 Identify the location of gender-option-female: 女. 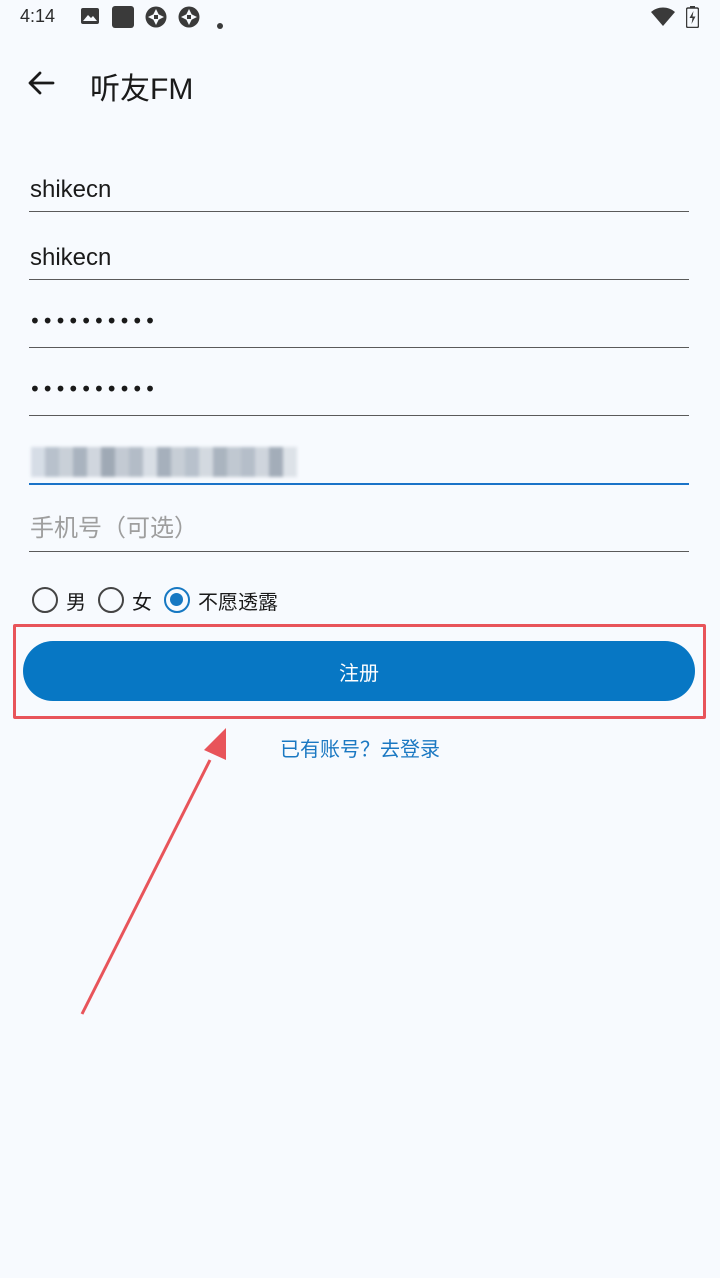
(125, 600).